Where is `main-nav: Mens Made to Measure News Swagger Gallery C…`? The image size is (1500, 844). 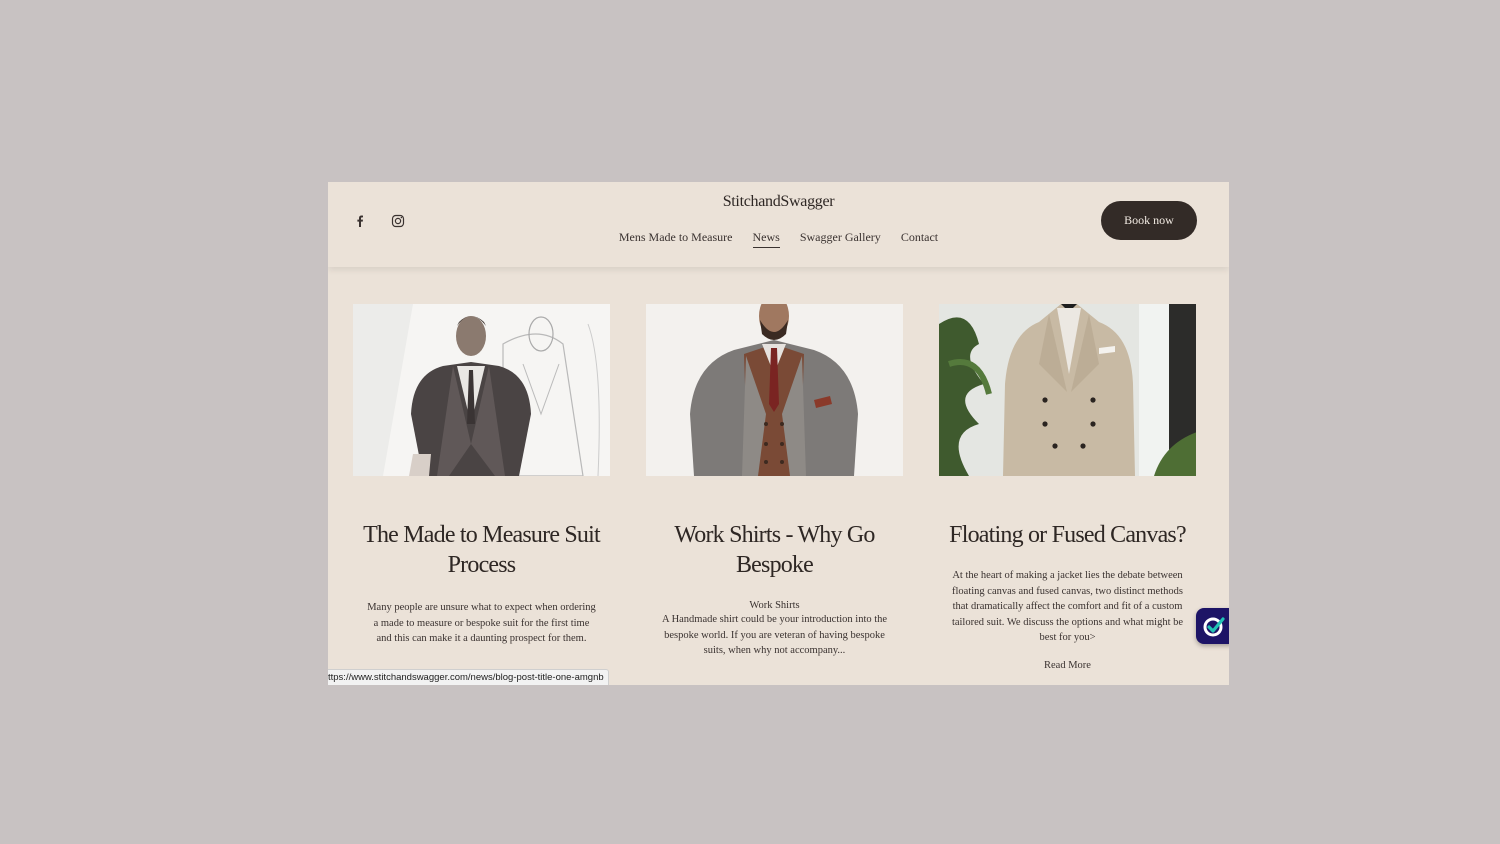 main-nav: Mens Made to Measure News Swagger Gallery C… is located at coordinates (778, 239).